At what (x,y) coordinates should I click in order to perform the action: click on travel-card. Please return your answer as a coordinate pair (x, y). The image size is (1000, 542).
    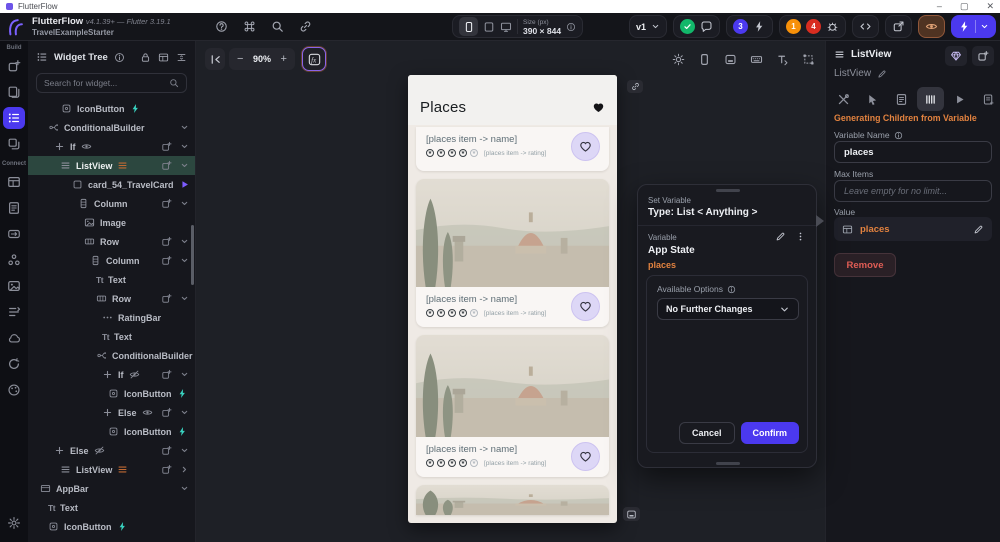
    Looking at the image, I should click on (512, 500).